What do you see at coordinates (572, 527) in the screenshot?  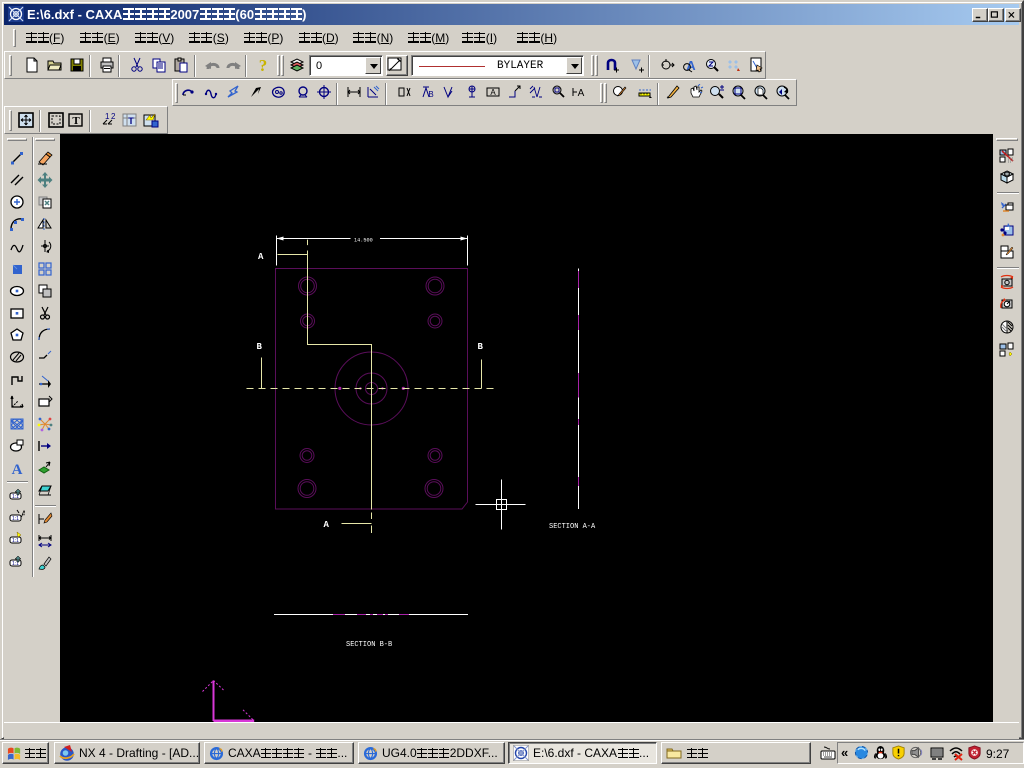 I see `svg-text: SECTION A-A` at bounding box center [572, 527].